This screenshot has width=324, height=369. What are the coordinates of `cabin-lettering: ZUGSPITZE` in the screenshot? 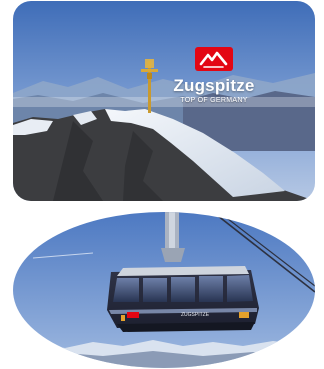 It's located at (195, 315).